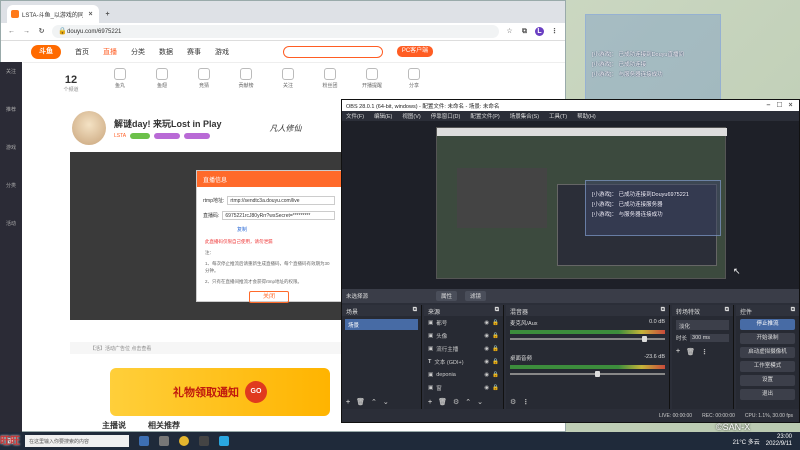  I want to click on sidebar-item-games: 游戏, so click(11, 157).